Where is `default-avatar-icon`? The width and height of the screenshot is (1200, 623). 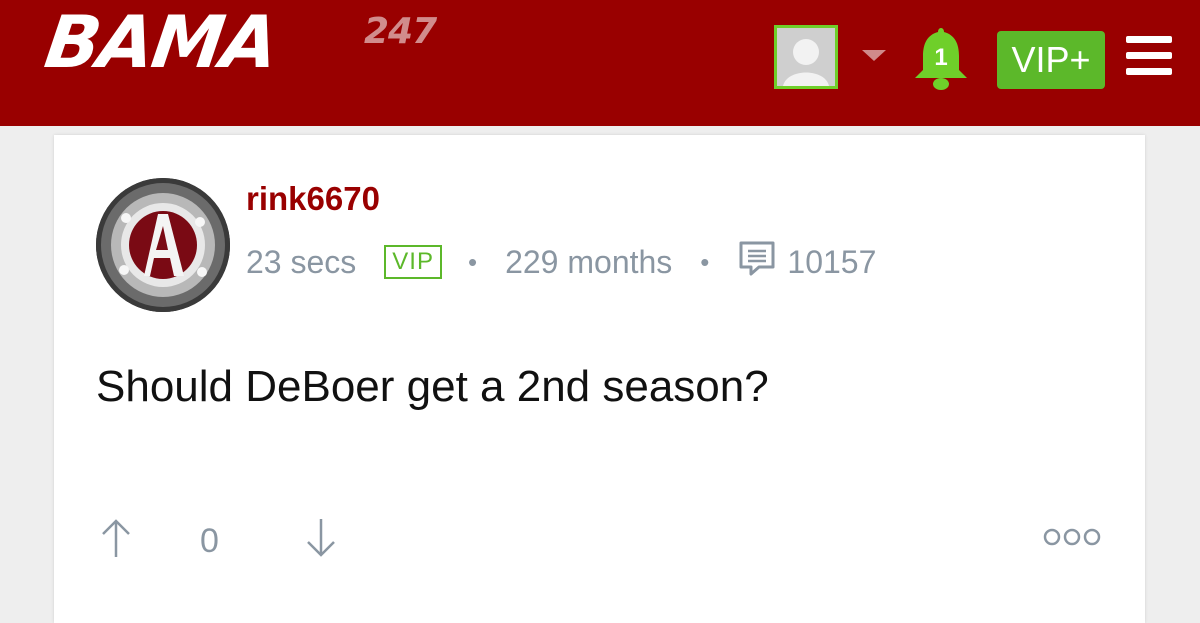
default-avatar-icon is located at coordinates (806, 57).